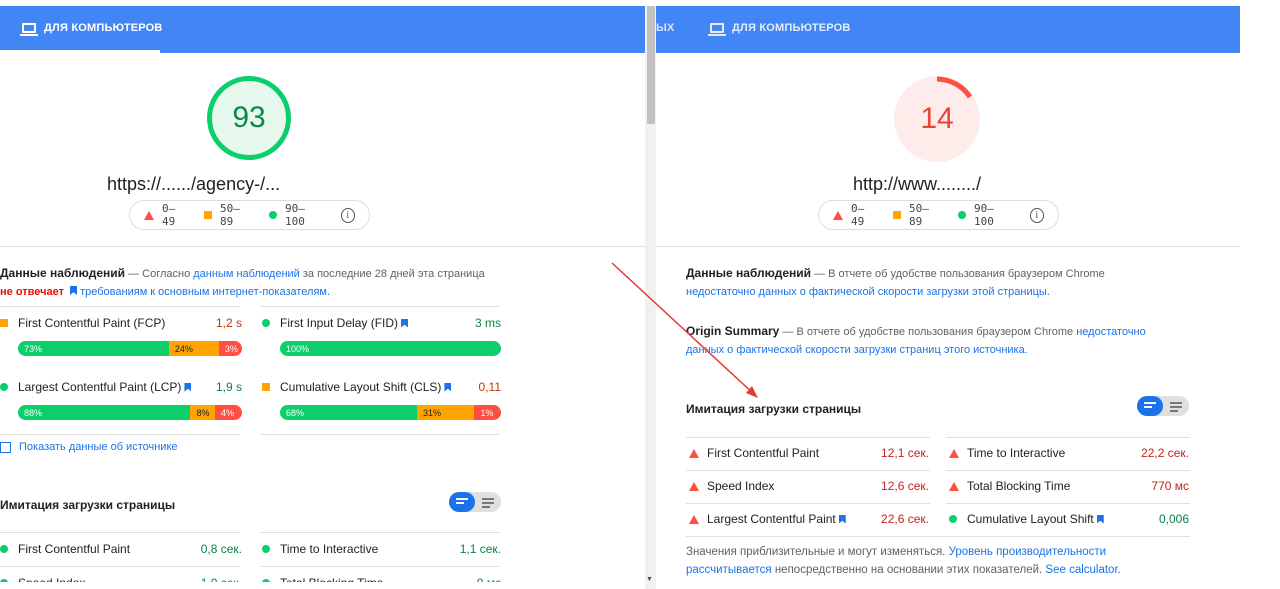 This screenshot has width=1280, height=589. I want to click on lab-metric-lcp: Largest Contentful Paint 22,6 сек., so click(809, 519).